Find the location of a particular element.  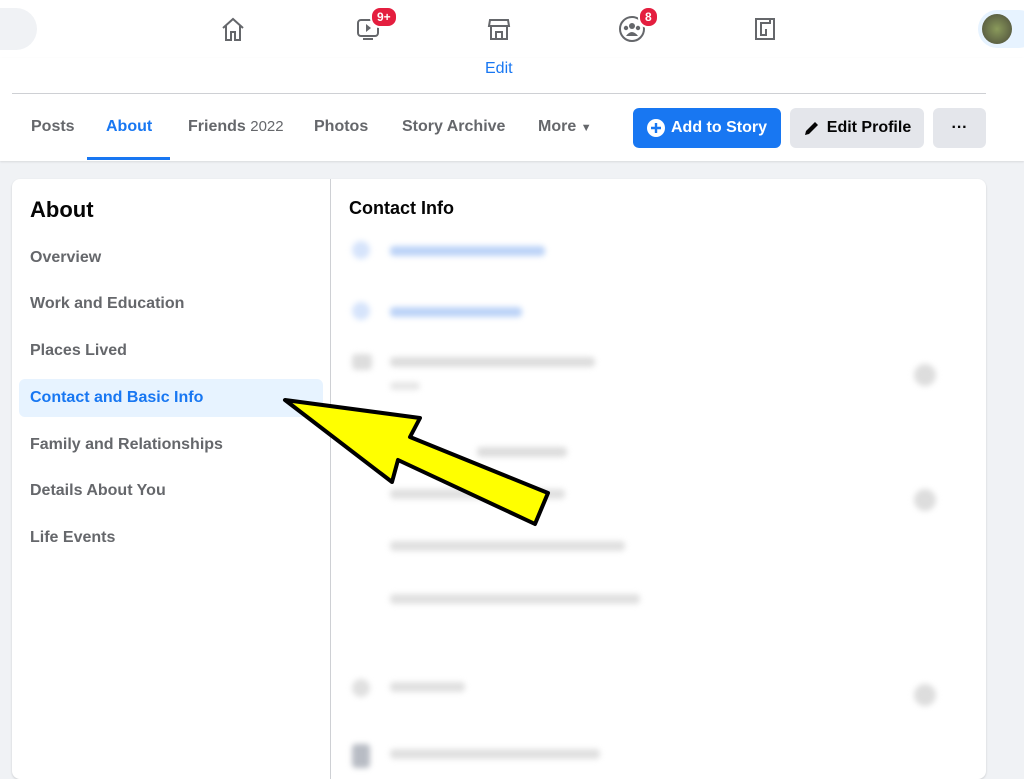

yellow-arrow-icon is located at coordinates (416, 462).